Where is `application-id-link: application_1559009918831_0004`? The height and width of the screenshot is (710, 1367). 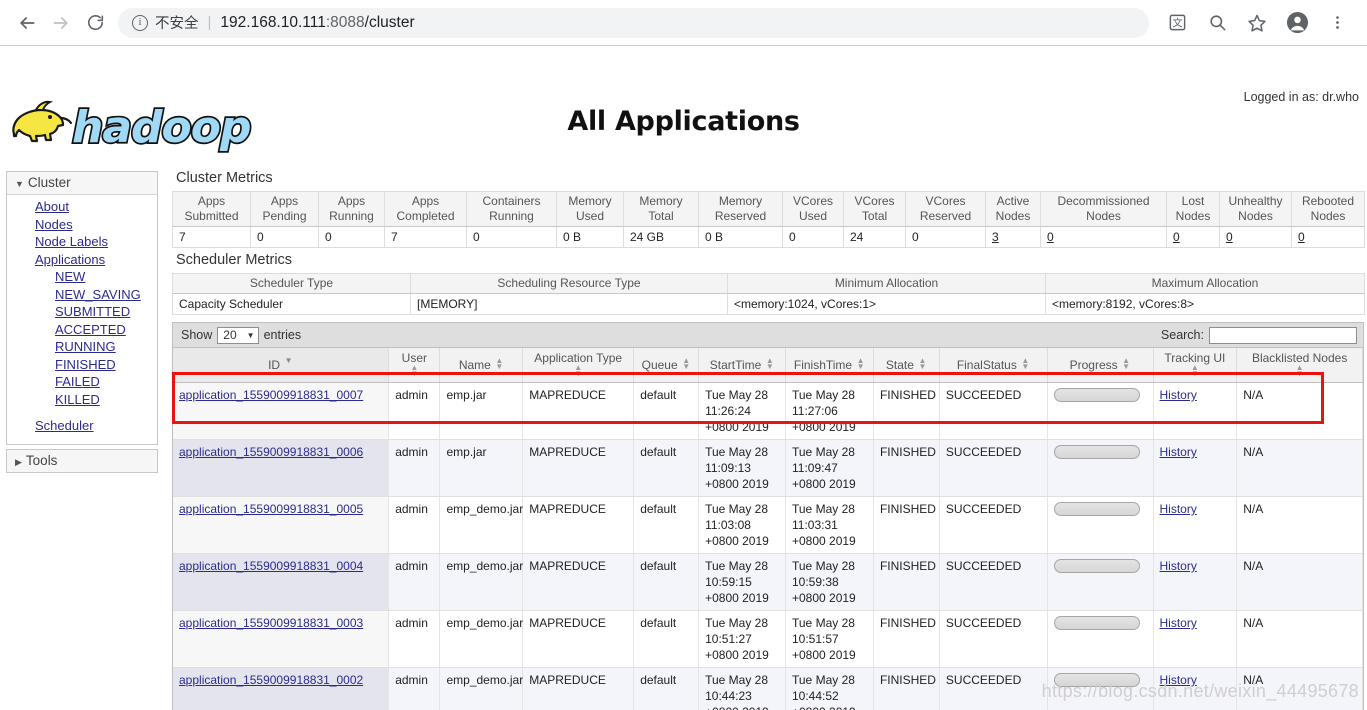
application-id-link: application_1559009918831_0004 is located at coordinates (271, 566).